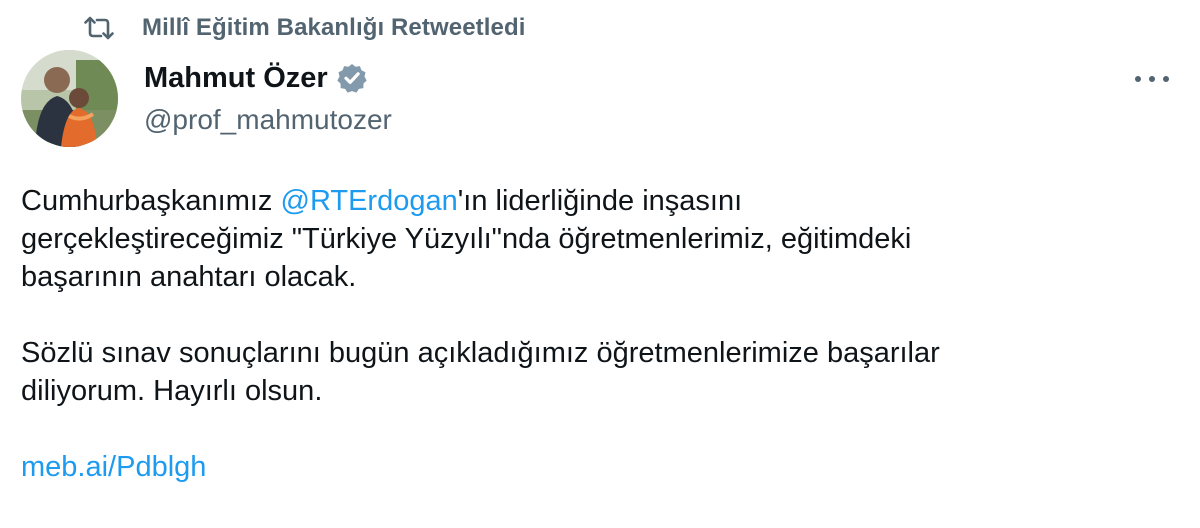 Image resolution: width=1200 pixels, height=528 pixels. Describe the element at coordinates (189, 277) in the screenshot. I see `tweet-line: başarının anahtarı olacak.` at that location.